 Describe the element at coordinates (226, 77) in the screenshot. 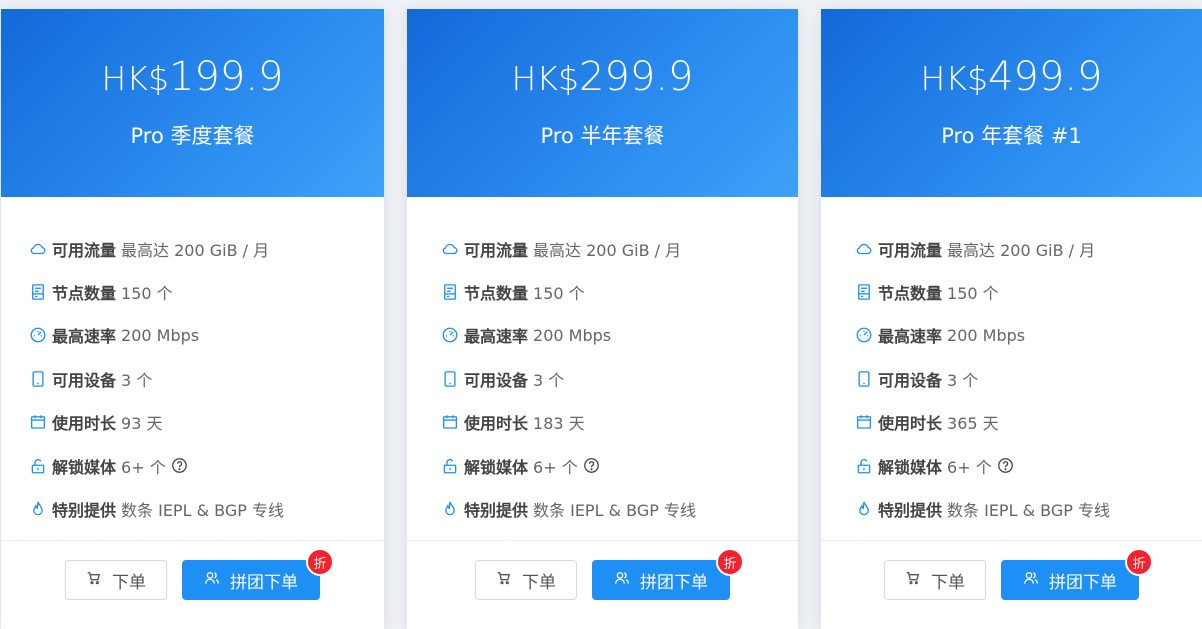

I see `price-amount: 199.9` at that location.